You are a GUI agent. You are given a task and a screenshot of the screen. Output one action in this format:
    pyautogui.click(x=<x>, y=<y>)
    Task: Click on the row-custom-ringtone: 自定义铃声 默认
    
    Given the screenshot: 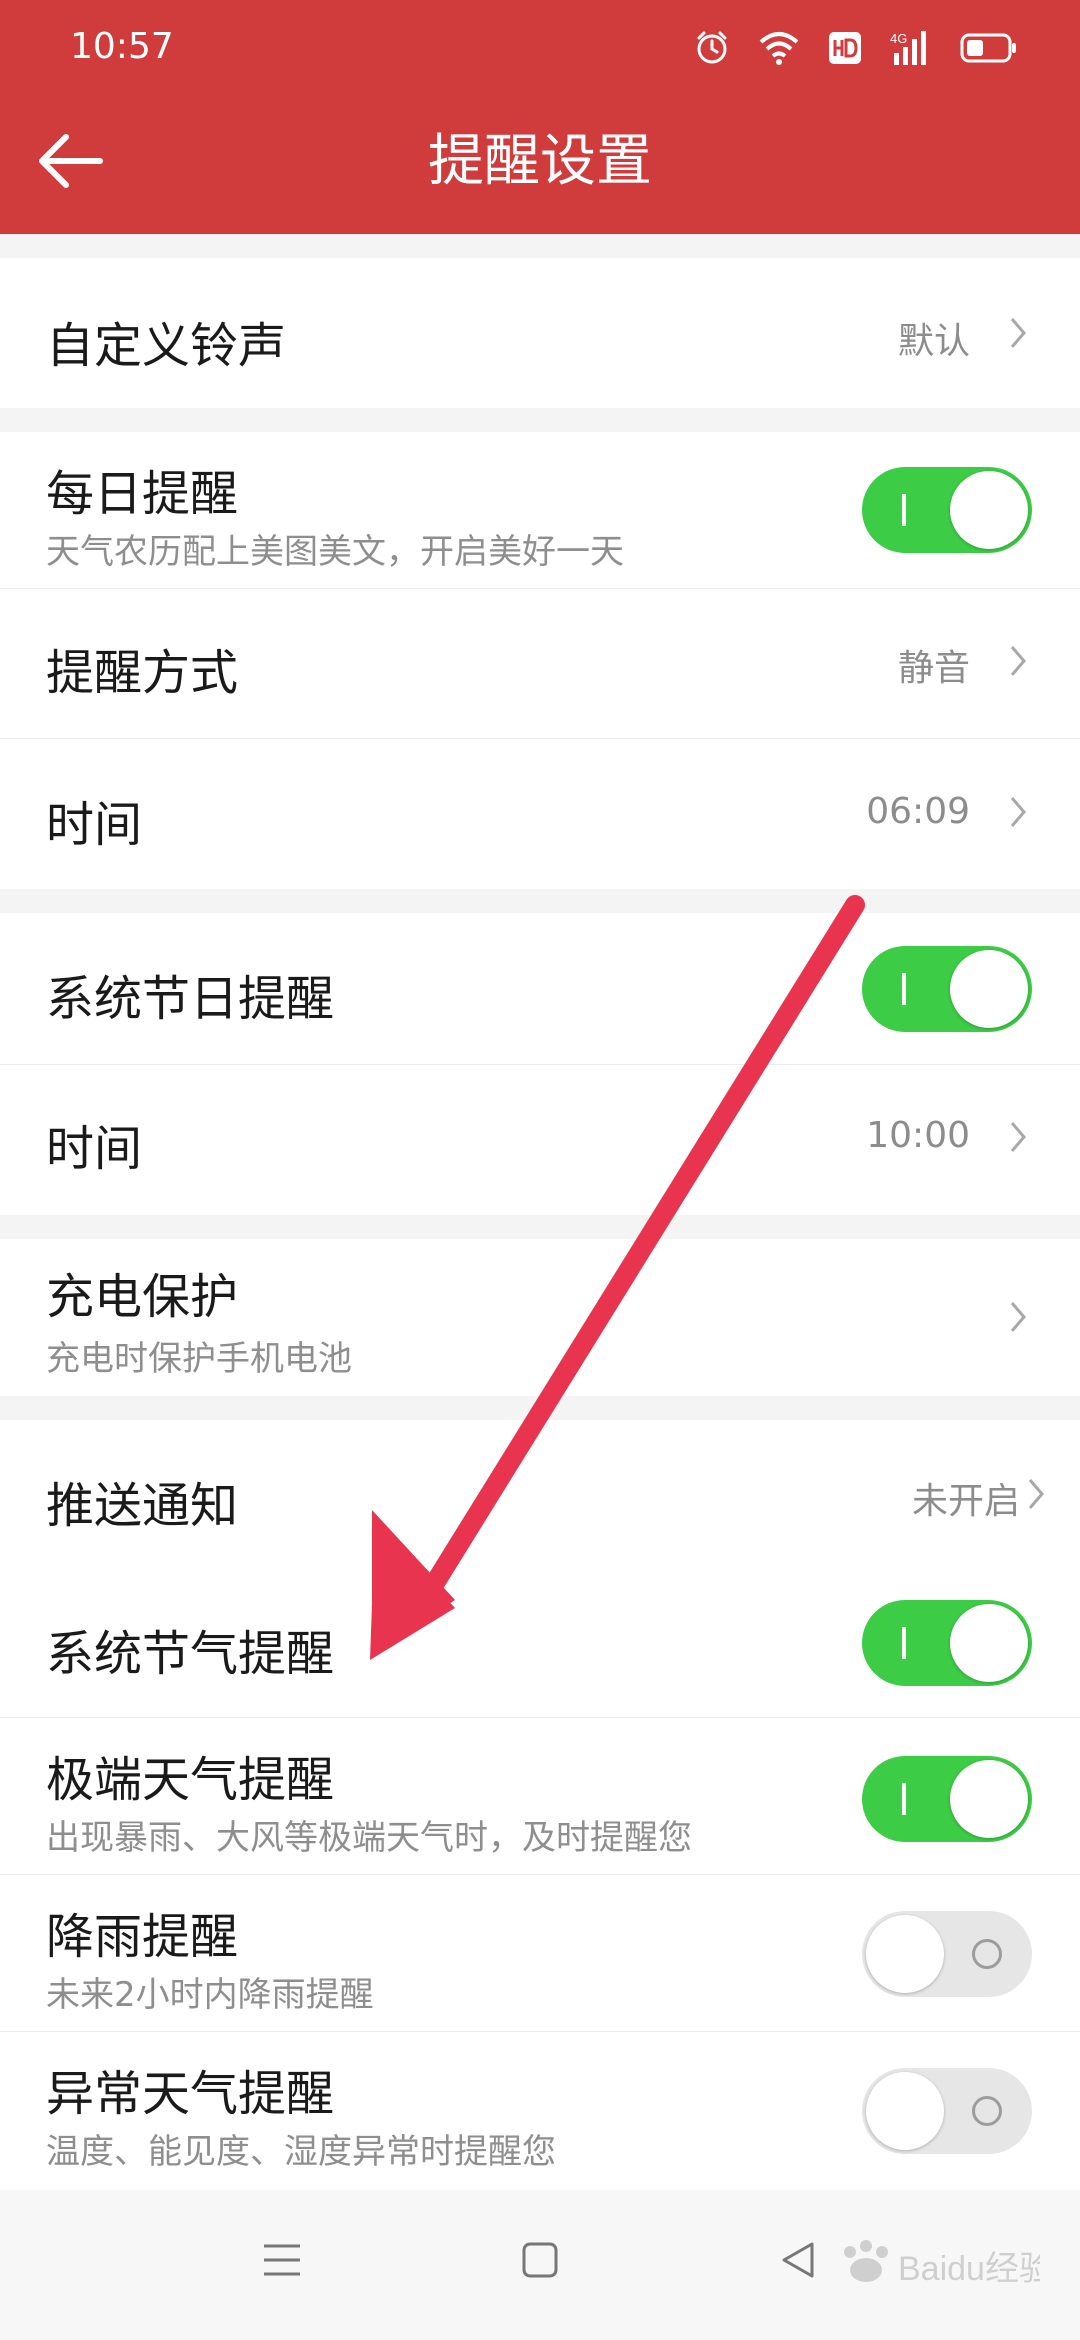 What is the action you would take?
    pyautogui.click(x=540, y=333)
    